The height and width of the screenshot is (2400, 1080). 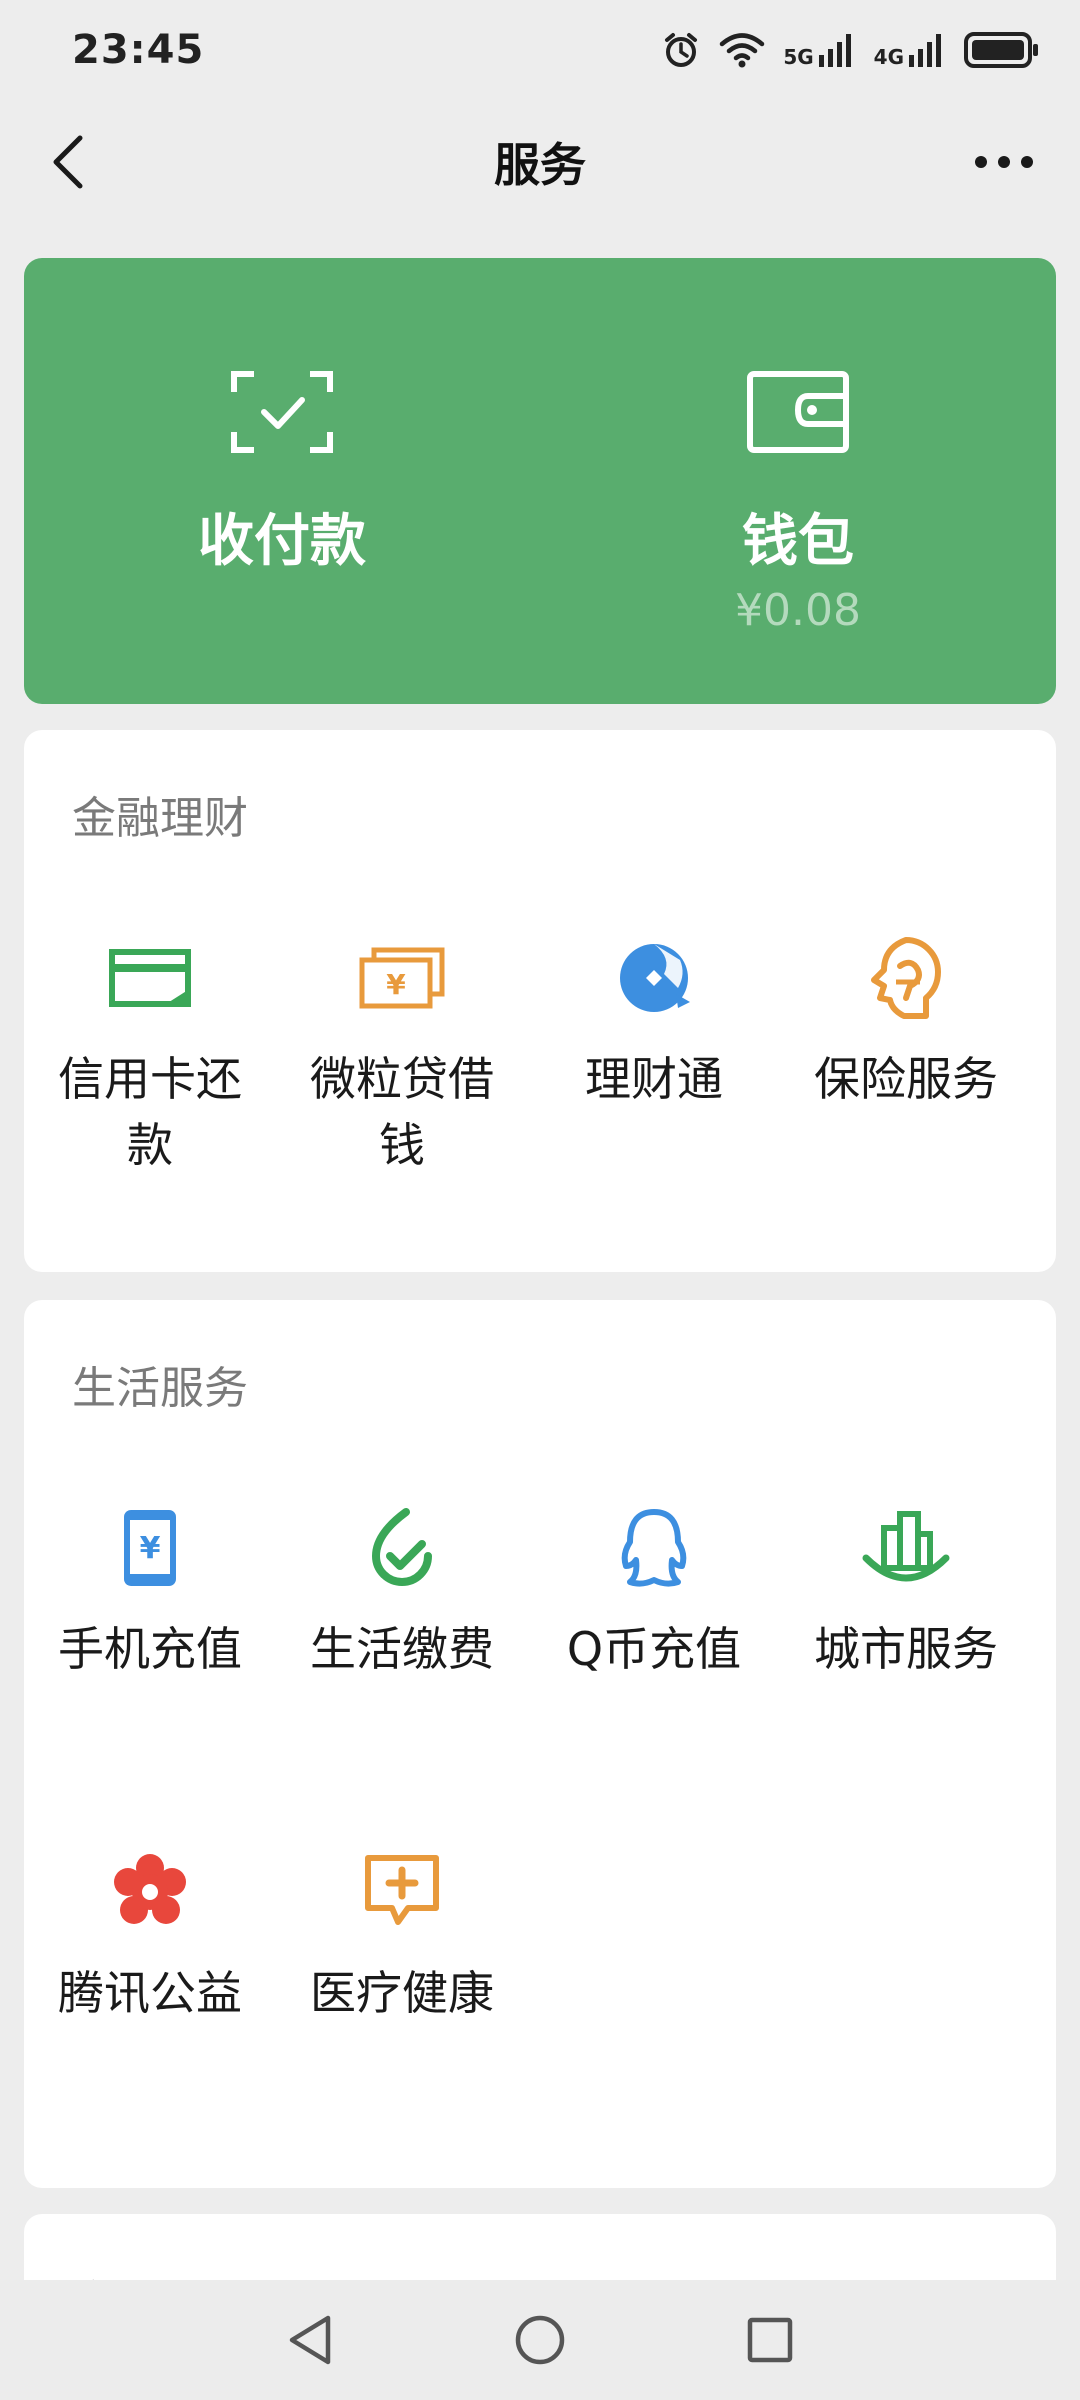 I want to click on nav-back-triangle-icon, so click(x=310, y=2340).